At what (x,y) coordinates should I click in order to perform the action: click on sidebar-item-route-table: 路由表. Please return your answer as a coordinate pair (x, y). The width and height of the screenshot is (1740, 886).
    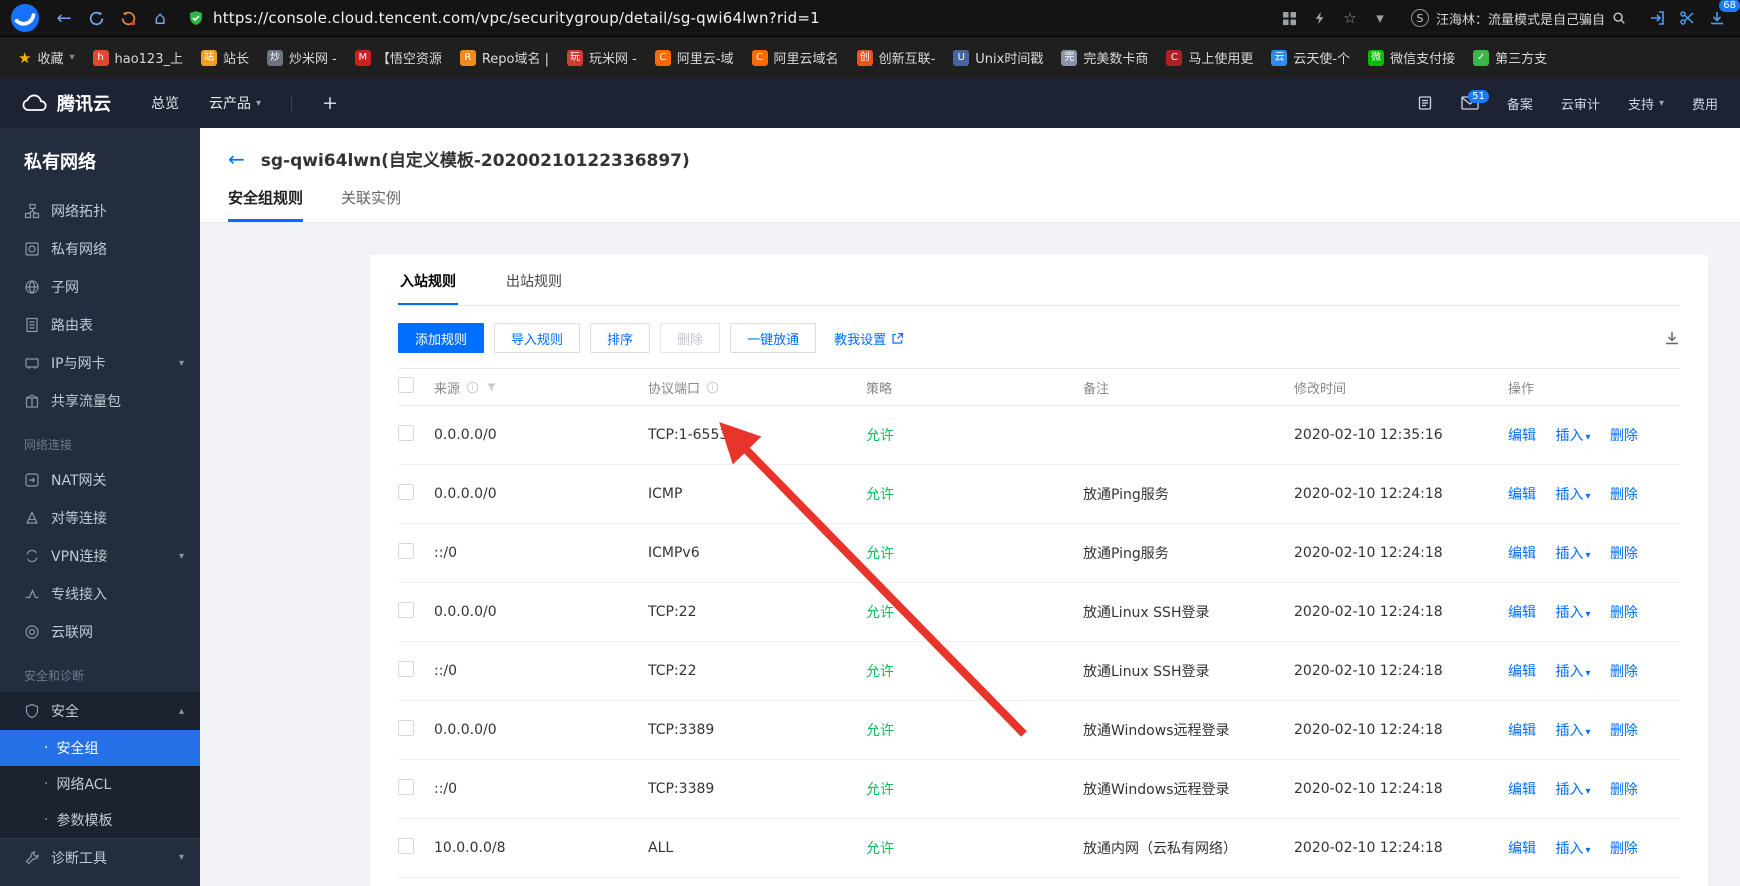
    Looking at the image, I should click on (100, 325).